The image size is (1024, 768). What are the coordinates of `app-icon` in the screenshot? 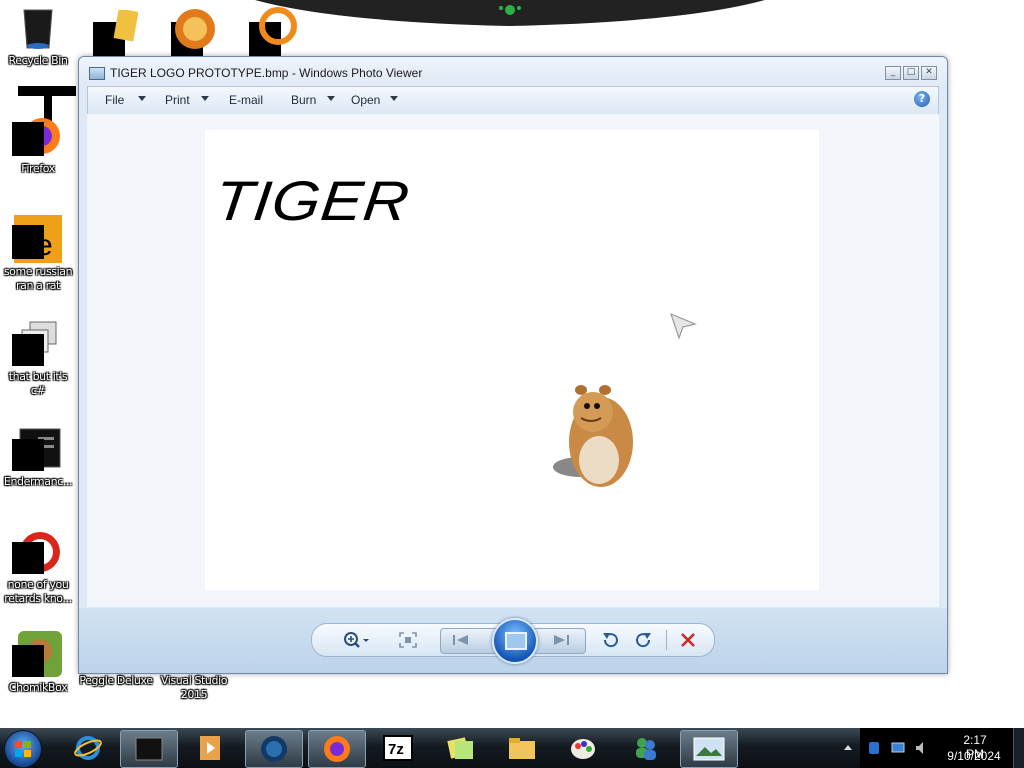 It's located at (37, 552).